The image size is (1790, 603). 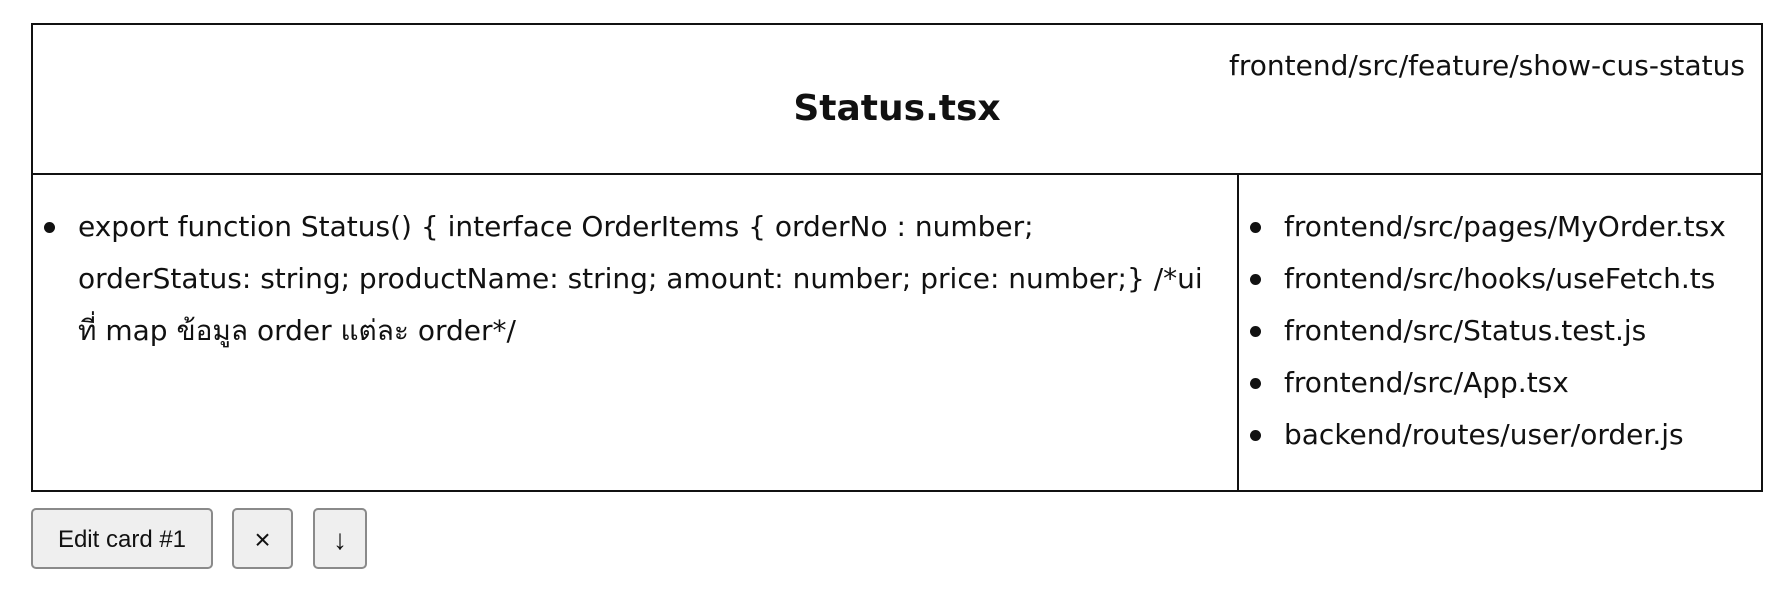 I want to click on move-down-button: ↓, so click(x=340, y=538).